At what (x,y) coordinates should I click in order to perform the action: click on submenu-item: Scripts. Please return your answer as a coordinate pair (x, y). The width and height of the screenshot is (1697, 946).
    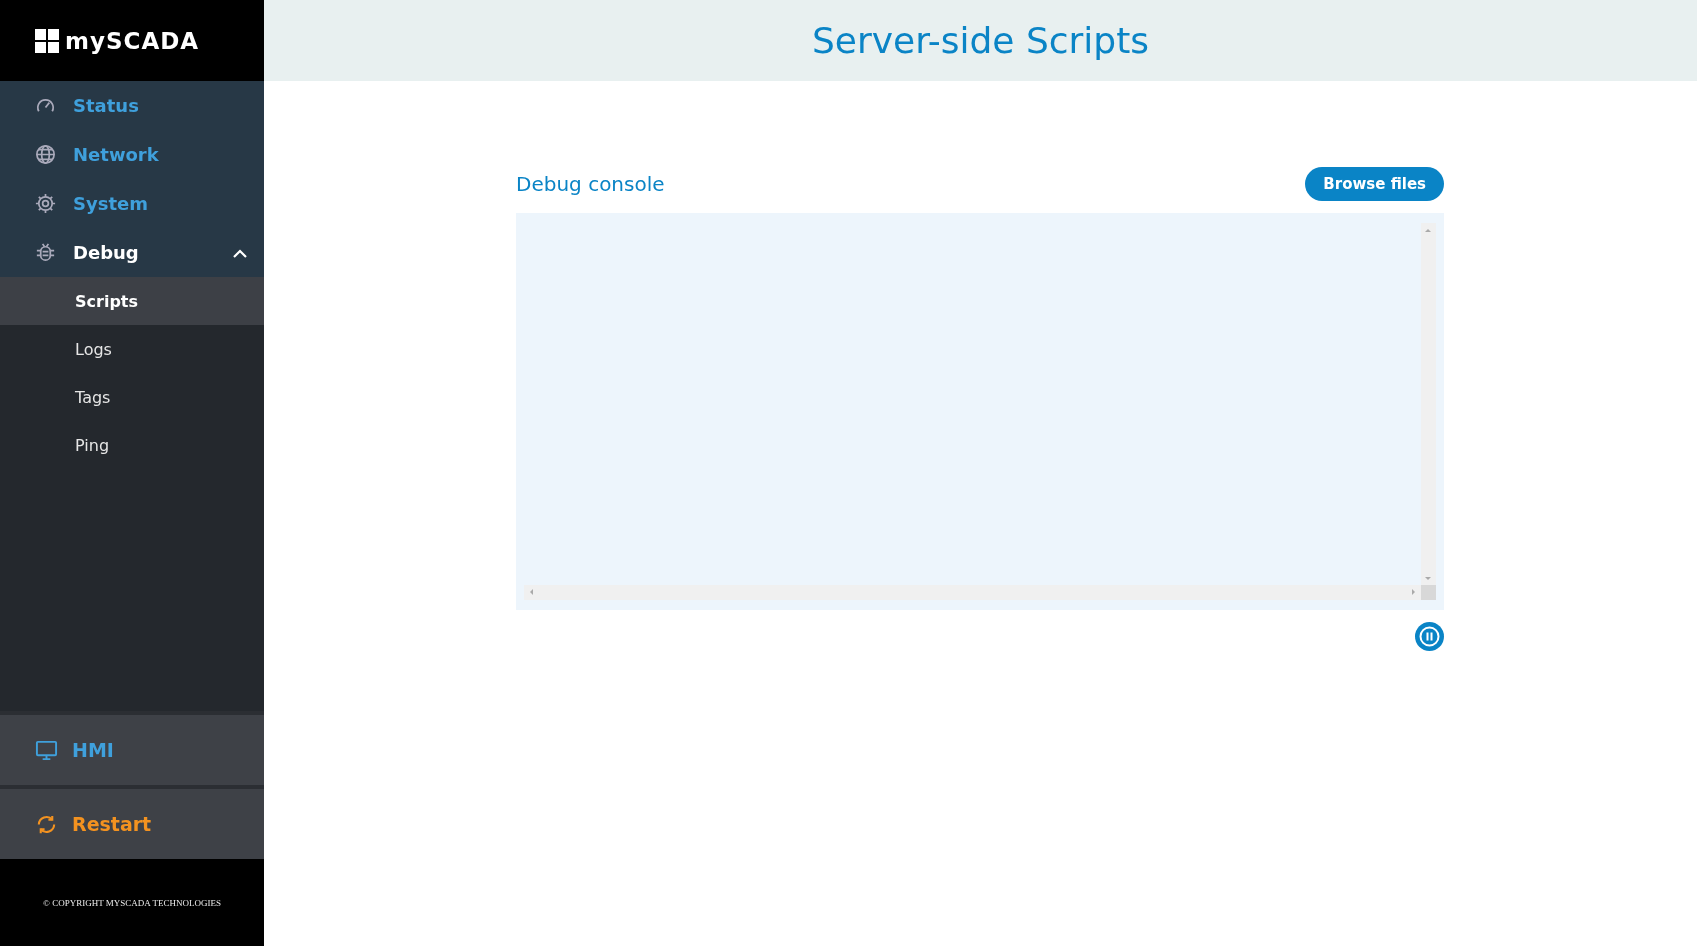
    Looking at the image, I should click on (132, 301).